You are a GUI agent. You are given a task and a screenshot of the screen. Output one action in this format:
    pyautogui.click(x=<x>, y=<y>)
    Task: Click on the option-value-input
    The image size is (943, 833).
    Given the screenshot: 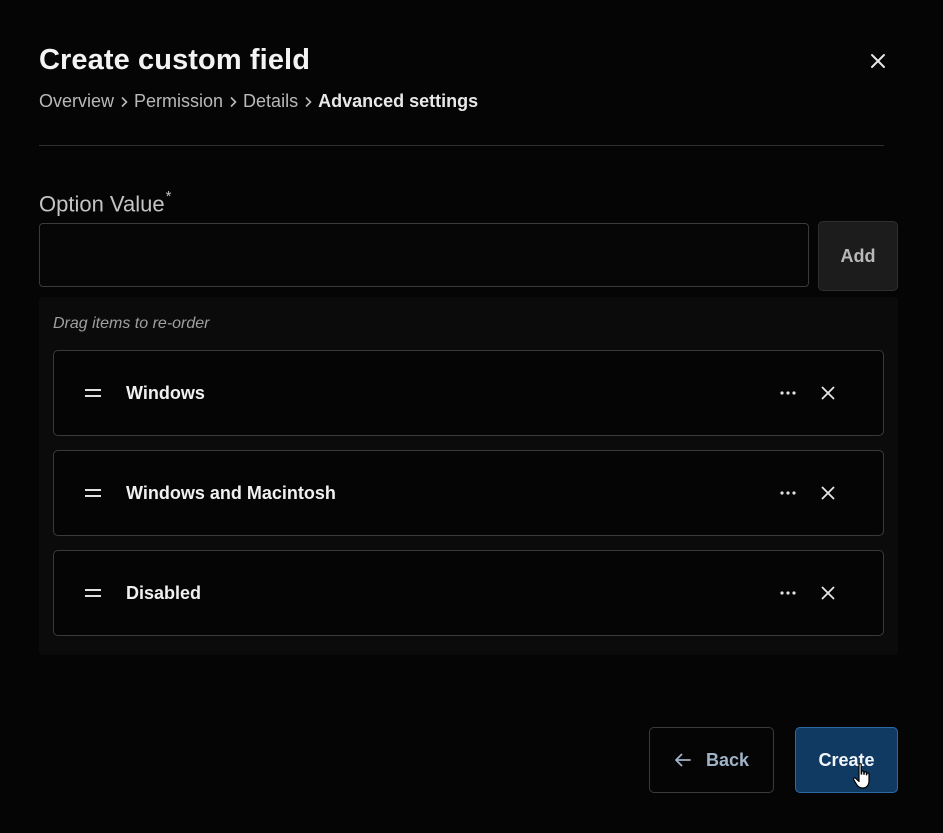 What is the action you would take?
    pyautogui.click(x=424, y=255)
    